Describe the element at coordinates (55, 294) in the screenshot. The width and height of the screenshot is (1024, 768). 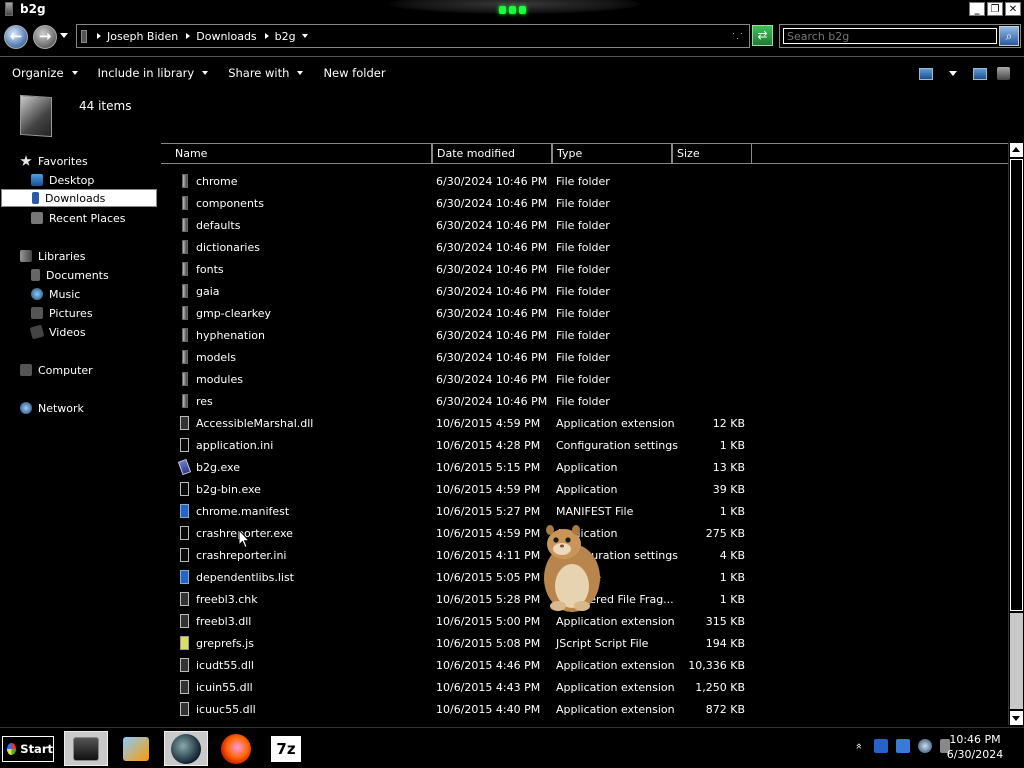
I see `nav-music: Music` at that location.